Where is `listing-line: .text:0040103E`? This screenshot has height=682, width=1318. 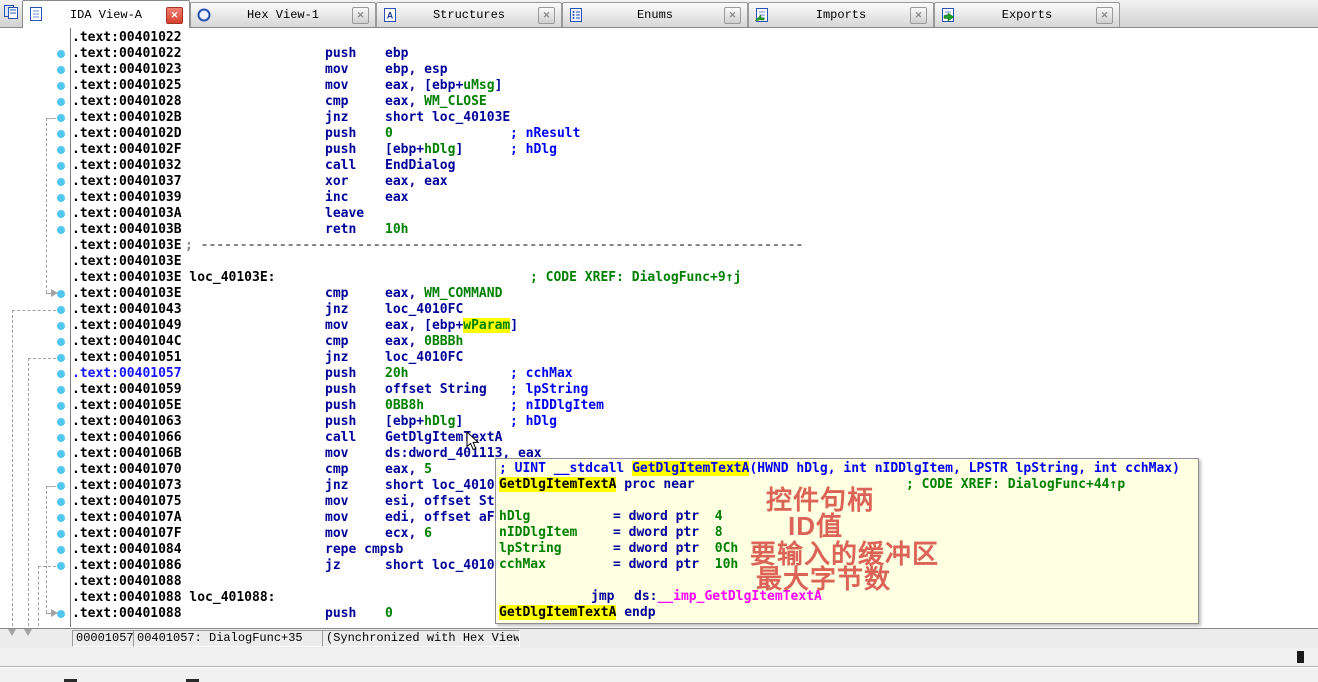
listing-line: .text:0040103E is located at coordinates (659, 262).